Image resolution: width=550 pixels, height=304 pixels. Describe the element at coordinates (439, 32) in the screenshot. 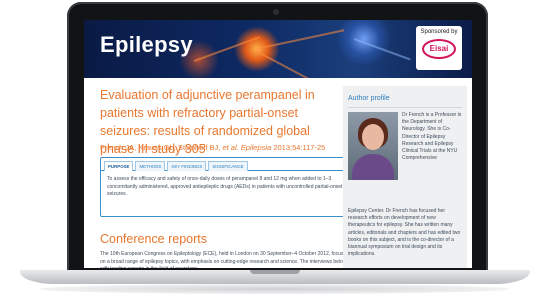

I see `sponsor-label: Sponsored by` at that location.